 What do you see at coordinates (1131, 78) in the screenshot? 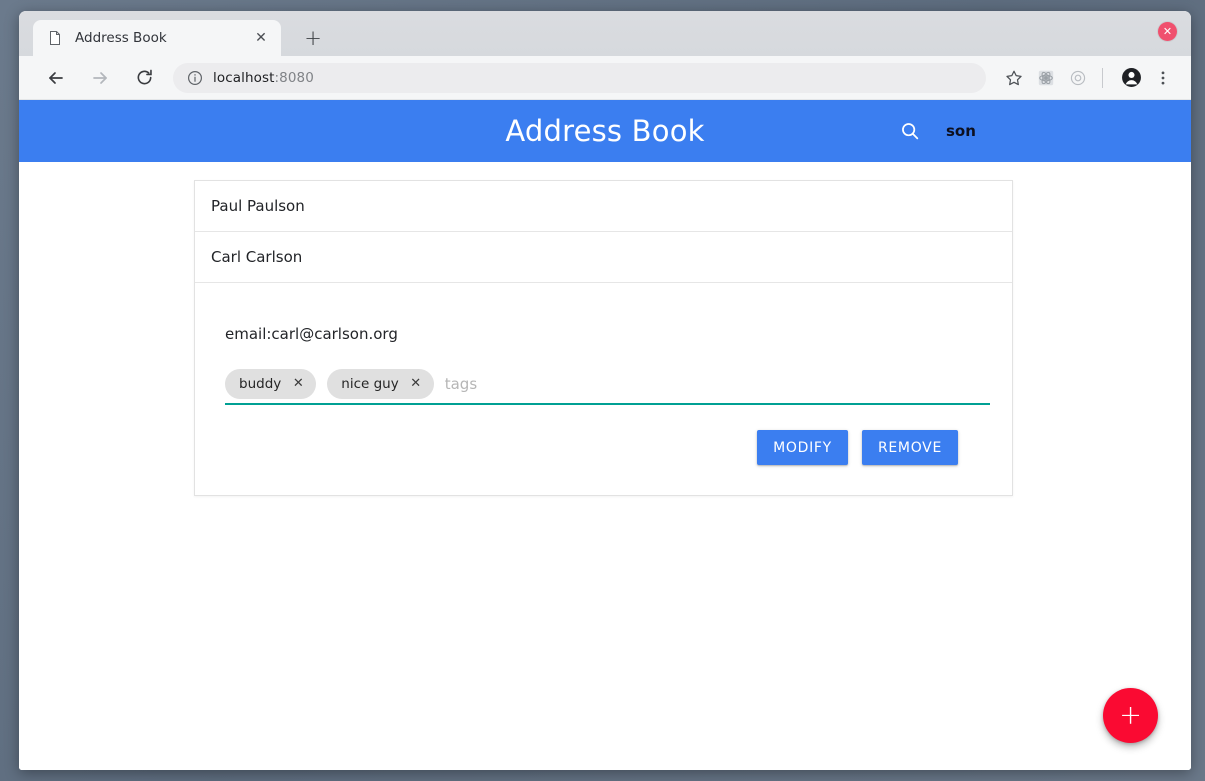
I see `profile-avatar-icon` at bounding box center [1131, 78].